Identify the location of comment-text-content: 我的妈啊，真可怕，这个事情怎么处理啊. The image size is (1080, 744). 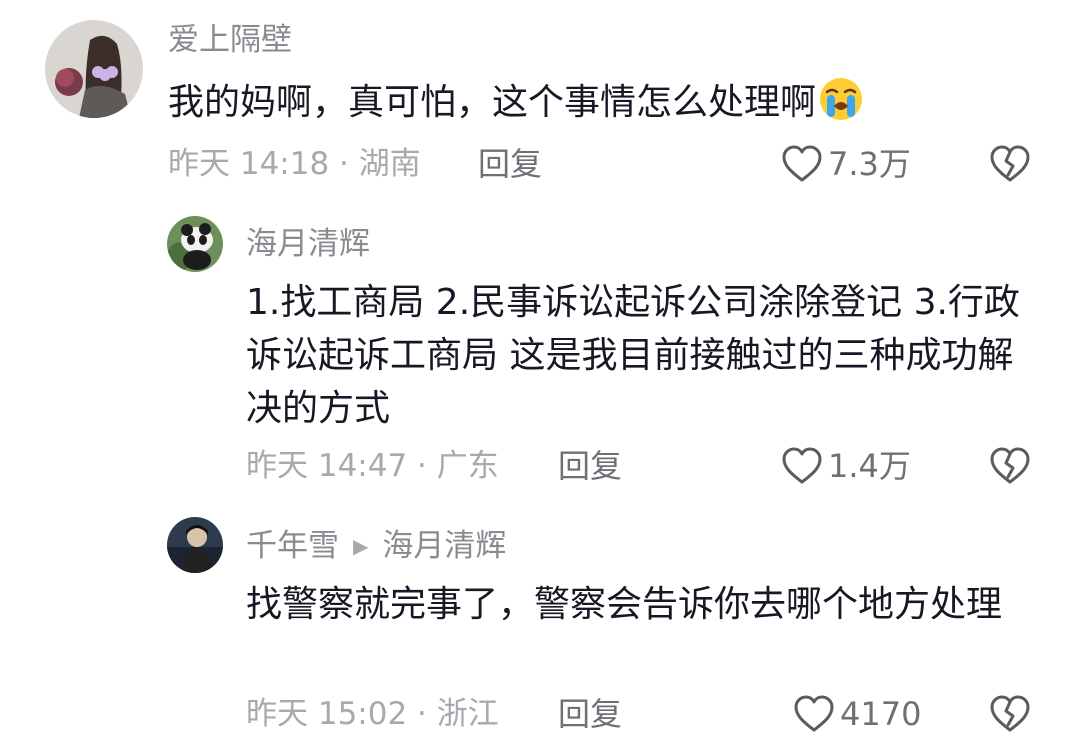
(492, 102).